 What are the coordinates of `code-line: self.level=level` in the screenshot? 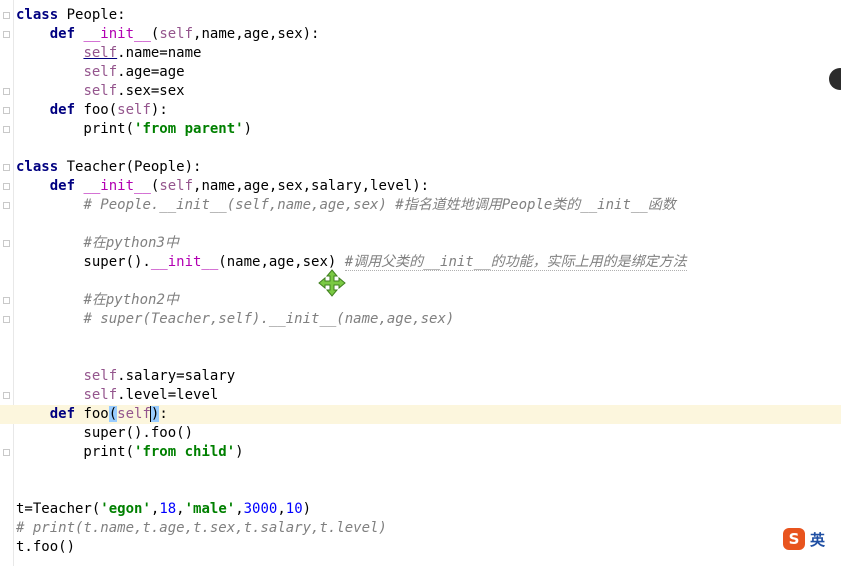 It's located at (428, 395).